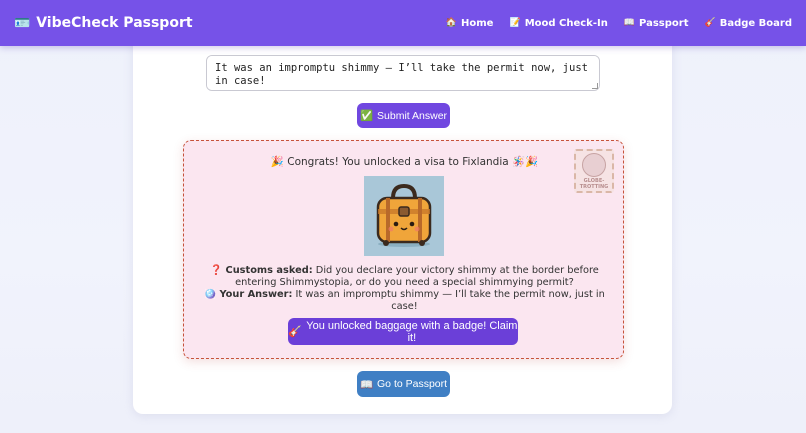 The width and height of the screenshot is (806, 433). What do you see at coordinates (566, 23) in the screenshot?
I see `nav-link-label: Mood Check-In` at bounding box center [566, 23].